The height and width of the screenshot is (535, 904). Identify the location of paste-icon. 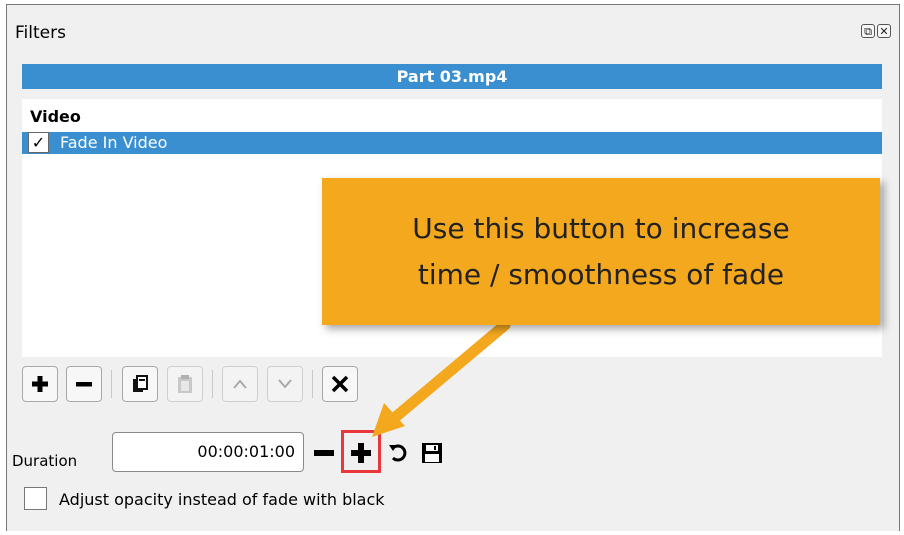
(185, 384).